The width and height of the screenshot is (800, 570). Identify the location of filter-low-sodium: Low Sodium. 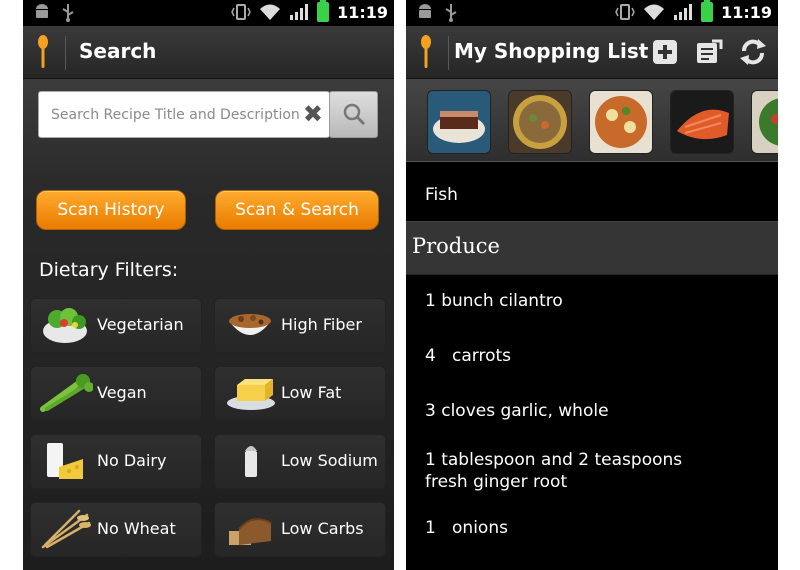
(300, 461).